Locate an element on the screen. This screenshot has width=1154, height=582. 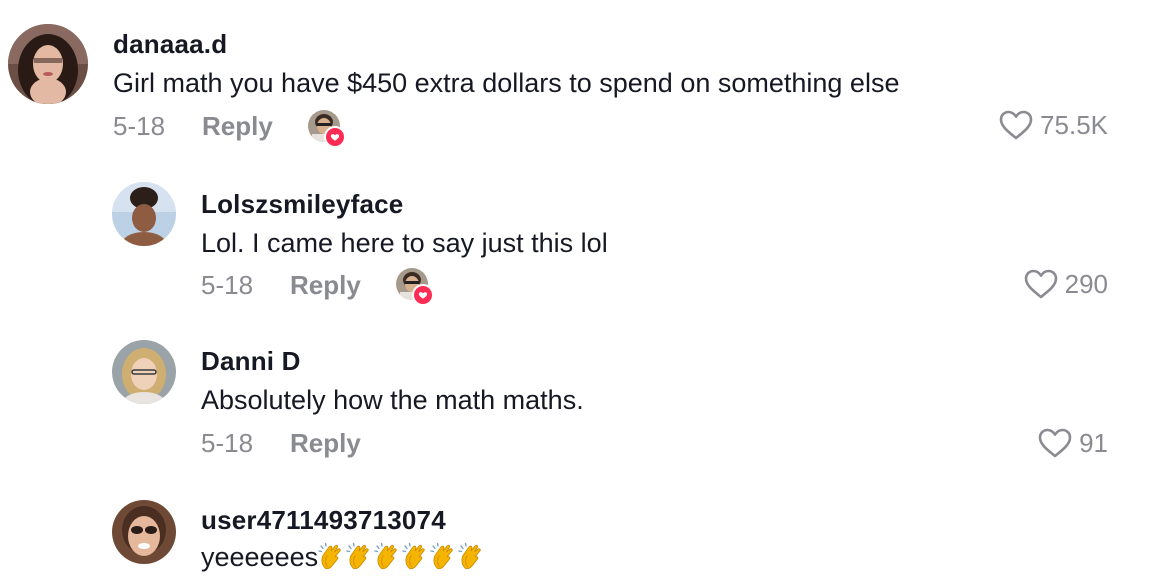
like-count: 91 is located at coordinates (1093, 442).